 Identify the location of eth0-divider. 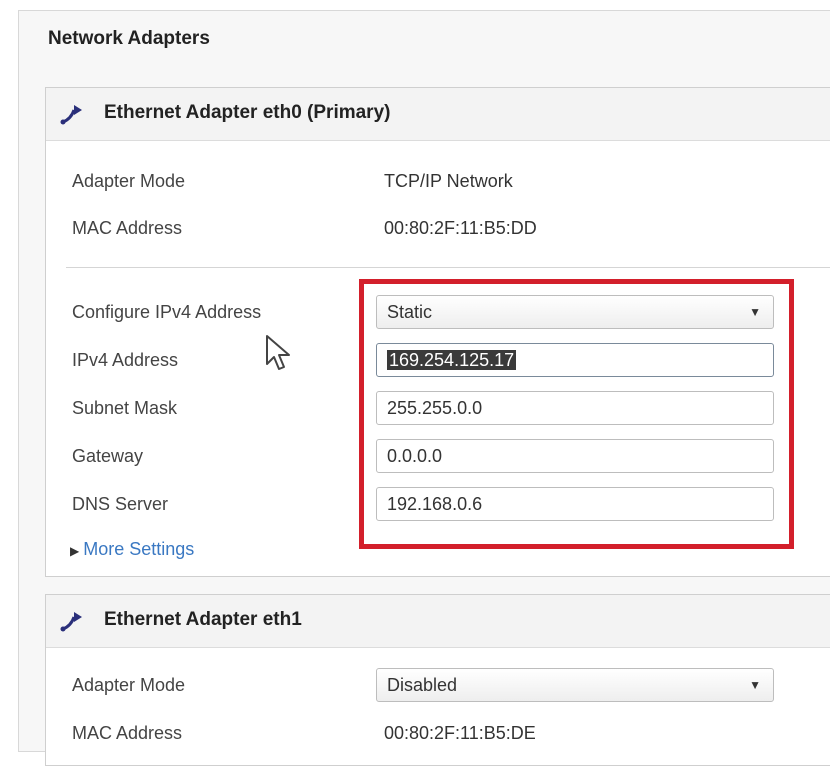
(448, 267).